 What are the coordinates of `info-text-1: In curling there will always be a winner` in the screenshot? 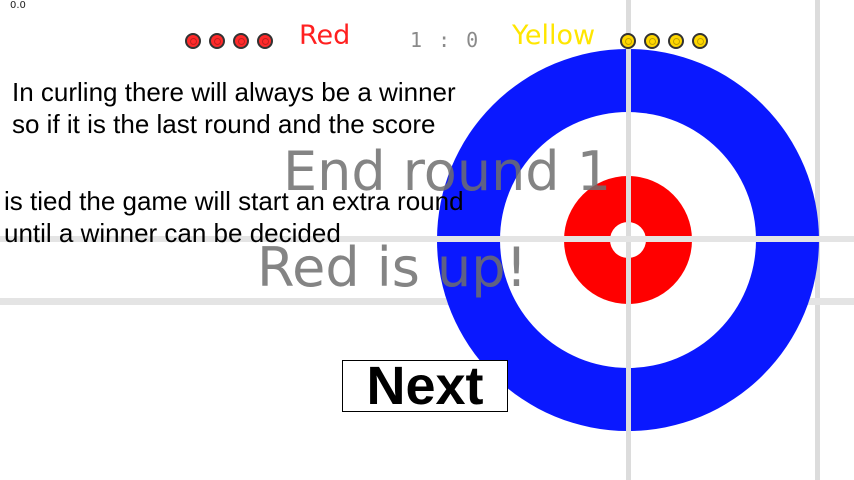 It's located at (234, 92).